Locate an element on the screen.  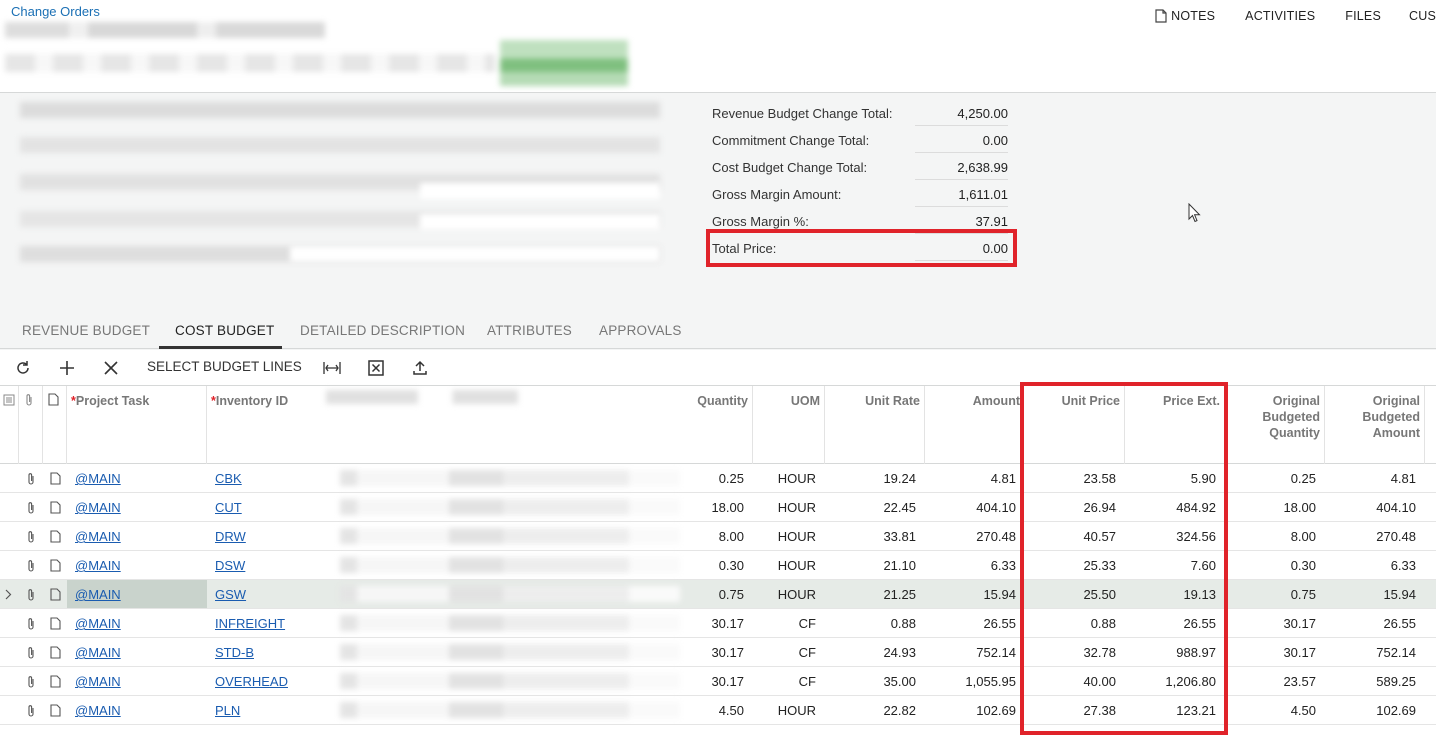
export-excel-icon is located at coordinates (376, 368).